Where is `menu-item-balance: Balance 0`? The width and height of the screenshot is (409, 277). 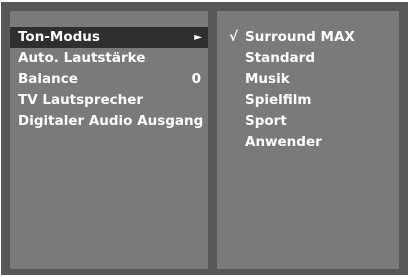 menu-item-balance: Balance 0 is located at coordinates (109, 79).